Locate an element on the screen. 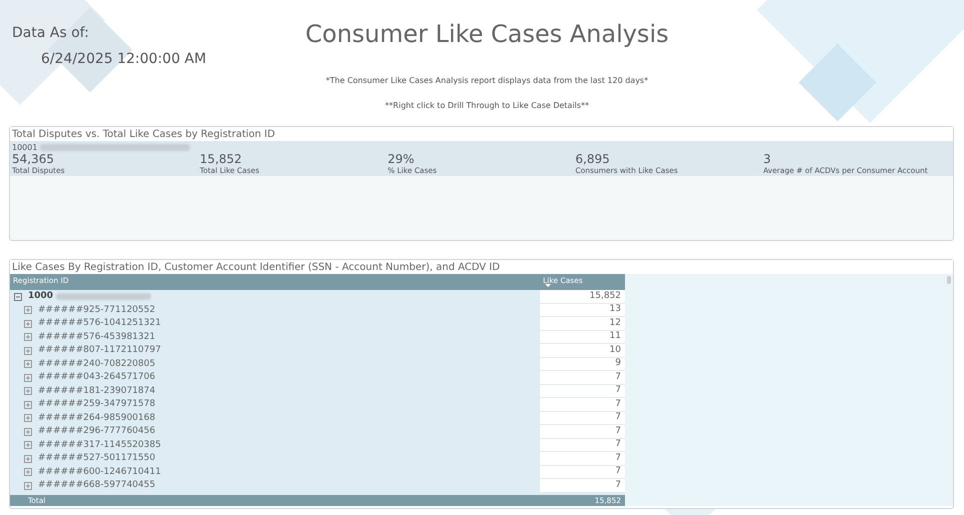 The image size is (964, 515). registration-id: ######043-264571706 is located at coordinates (97, 377).